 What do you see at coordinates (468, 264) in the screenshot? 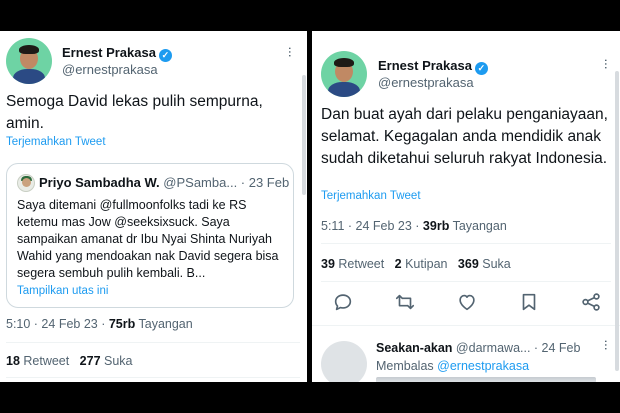
I see `like-count: 369` at bounding box center [468, 264].